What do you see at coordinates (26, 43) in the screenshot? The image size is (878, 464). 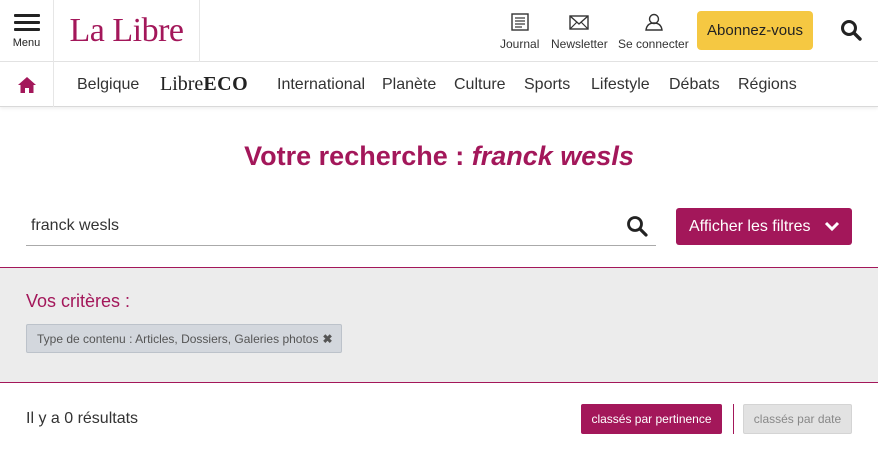 I see `menu-label: Menu` at bounding box center [26, 43].